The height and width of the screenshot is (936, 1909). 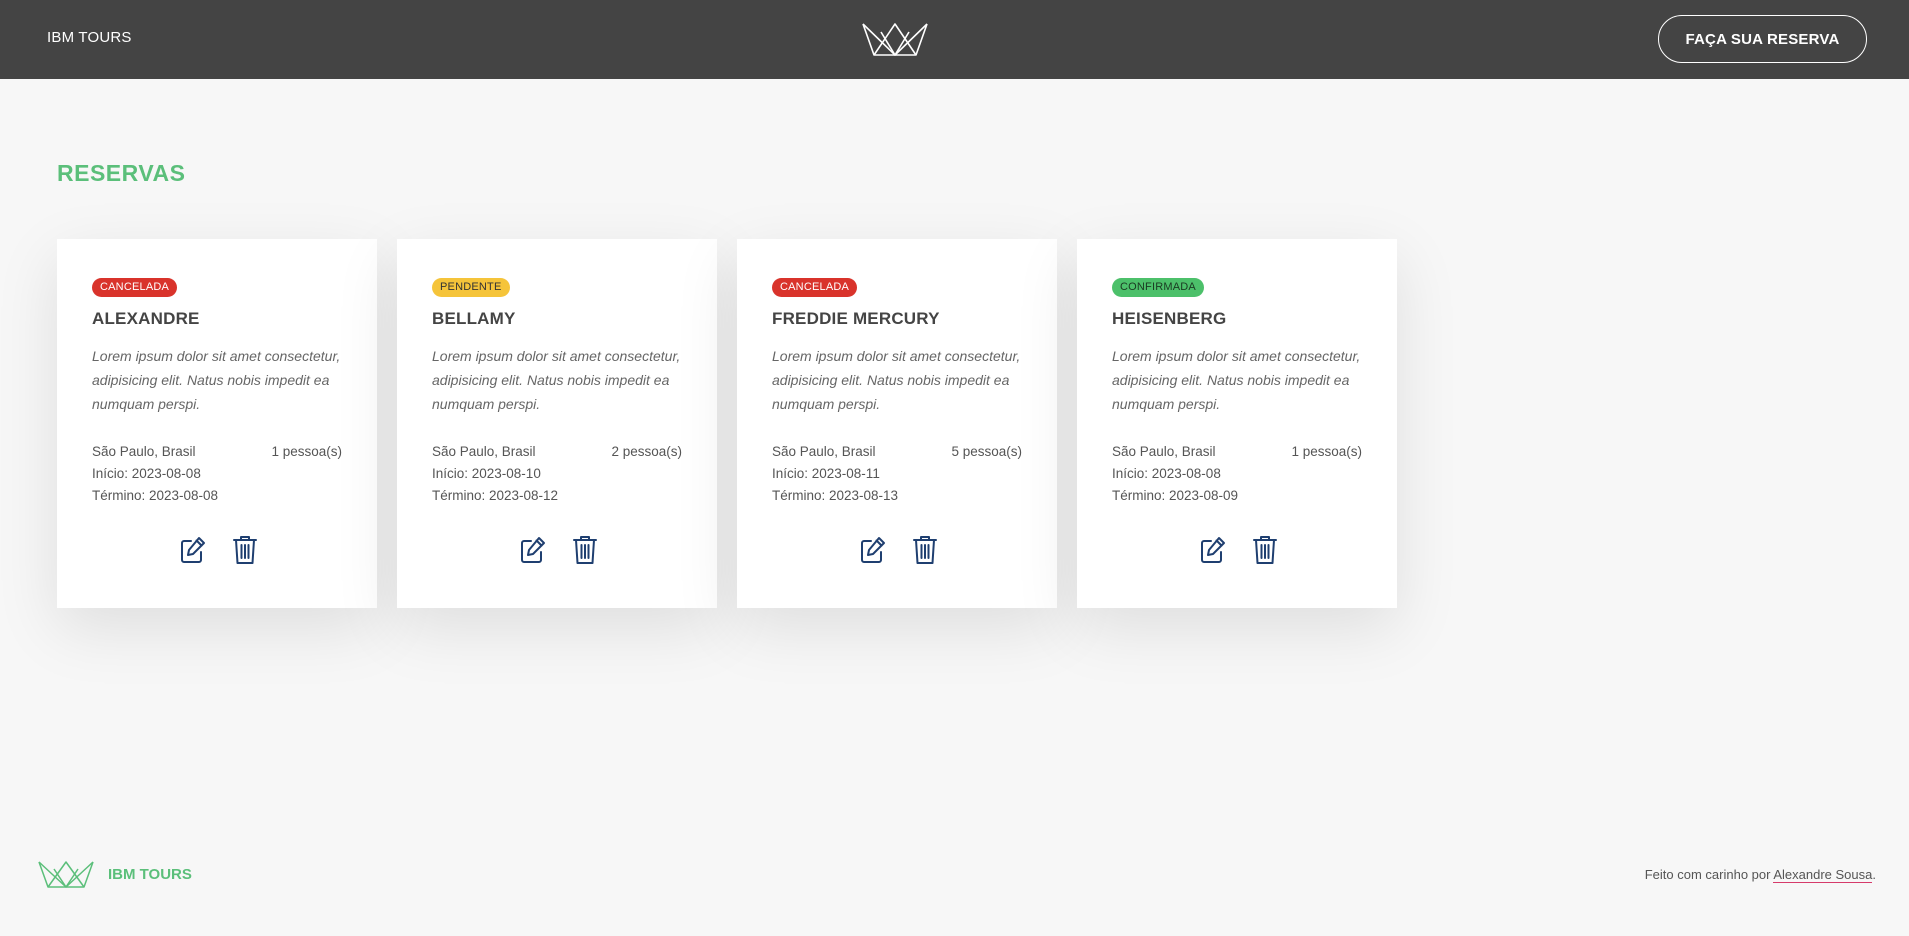 What do you see at coordinates (1874, 874) in the screenshot?
I see `credit-suffix: .` at bounding box center [1874, 874].